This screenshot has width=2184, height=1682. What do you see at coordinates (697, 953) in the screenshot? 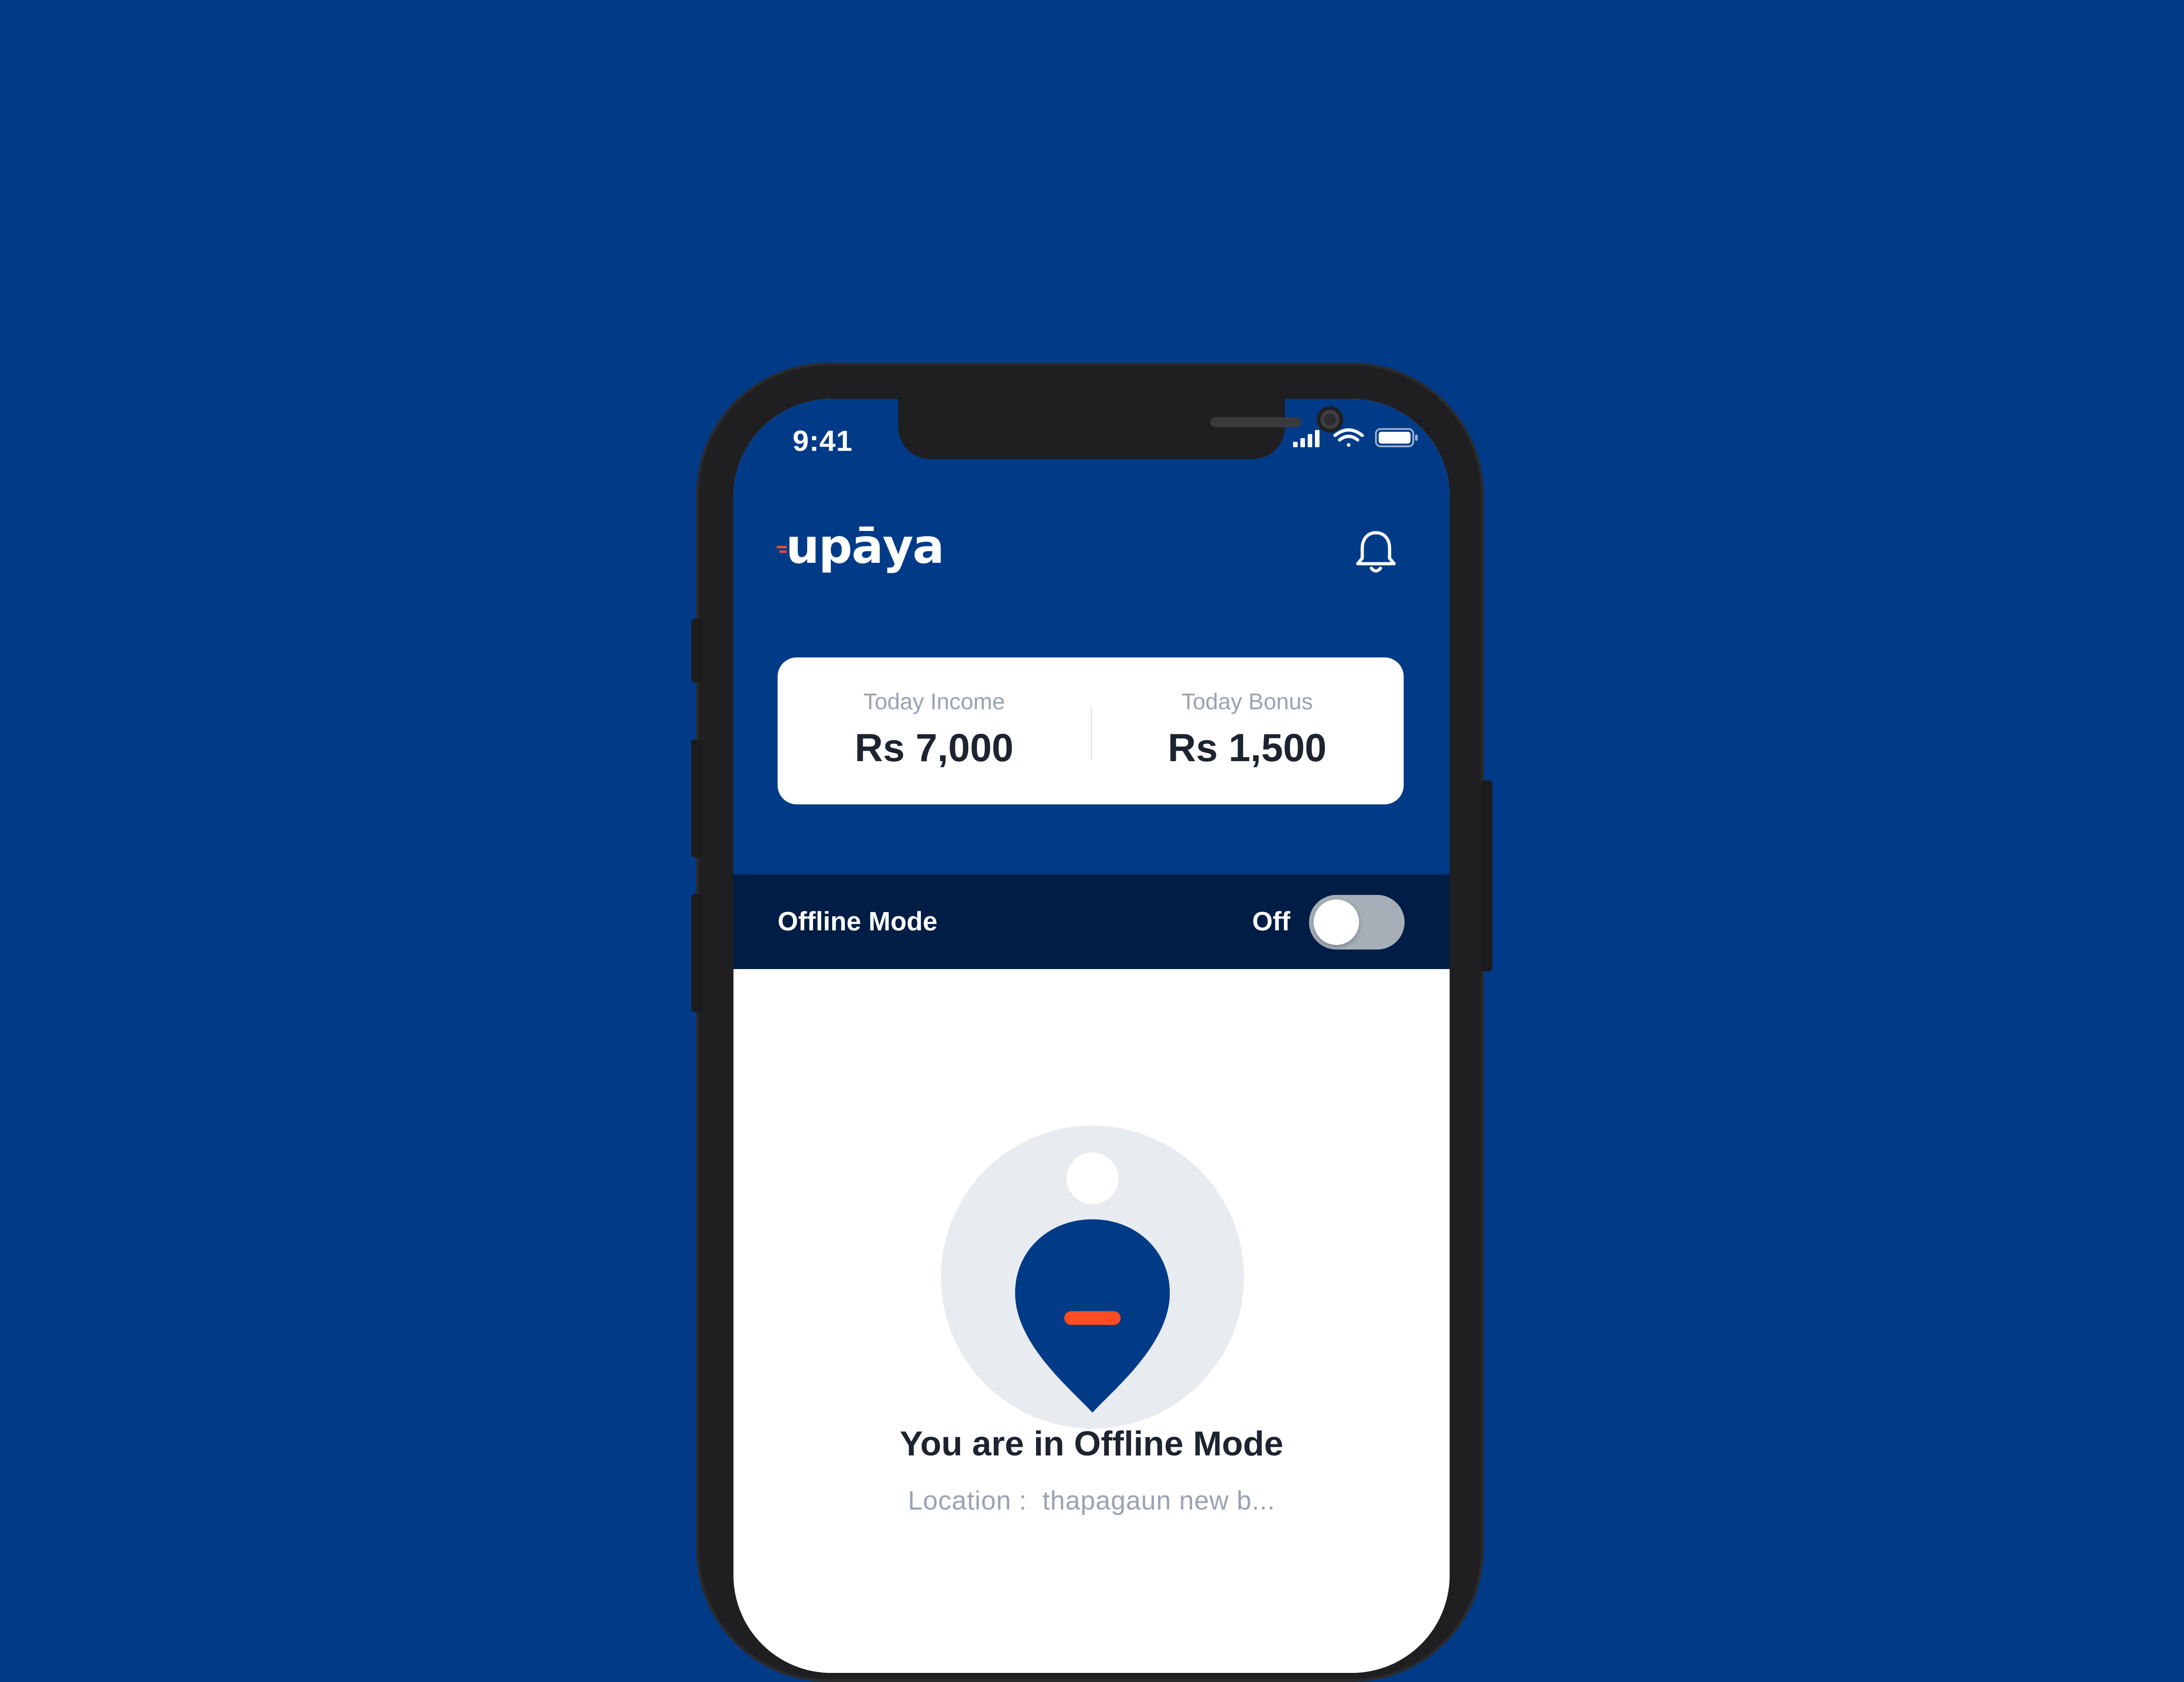
I see `volume-down-button` at bounding box center [697, 953].